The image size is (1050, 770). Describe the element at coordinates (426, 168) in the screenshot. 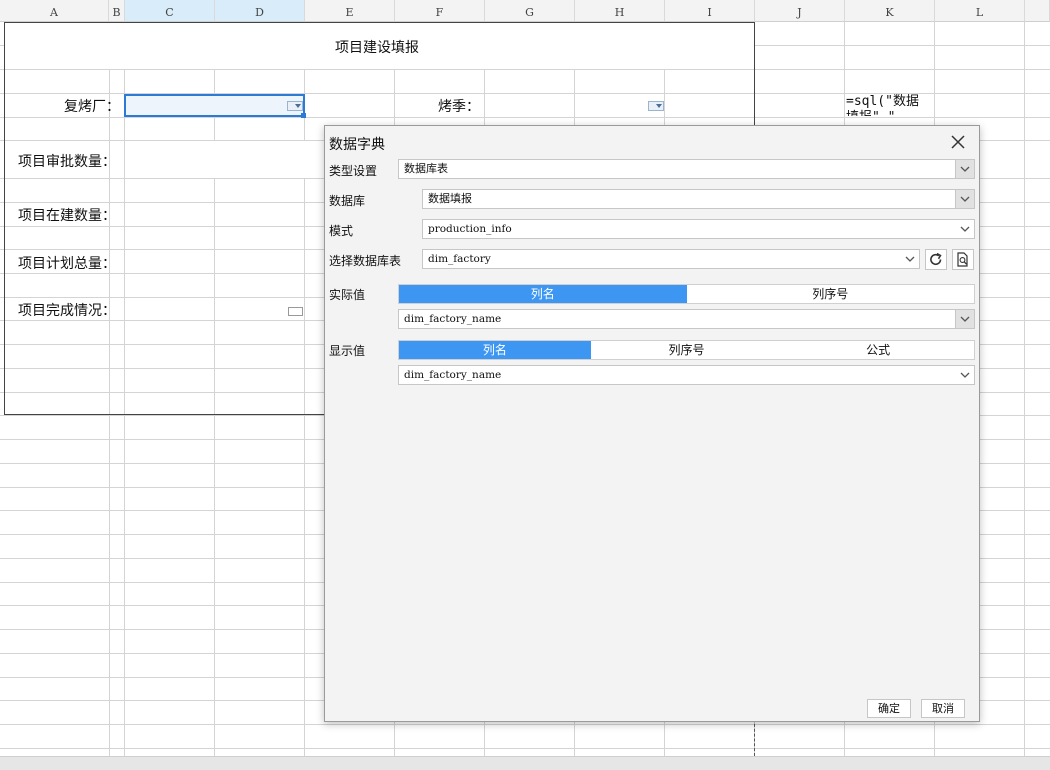

I see `type-select-value: 数据库表` at that location.